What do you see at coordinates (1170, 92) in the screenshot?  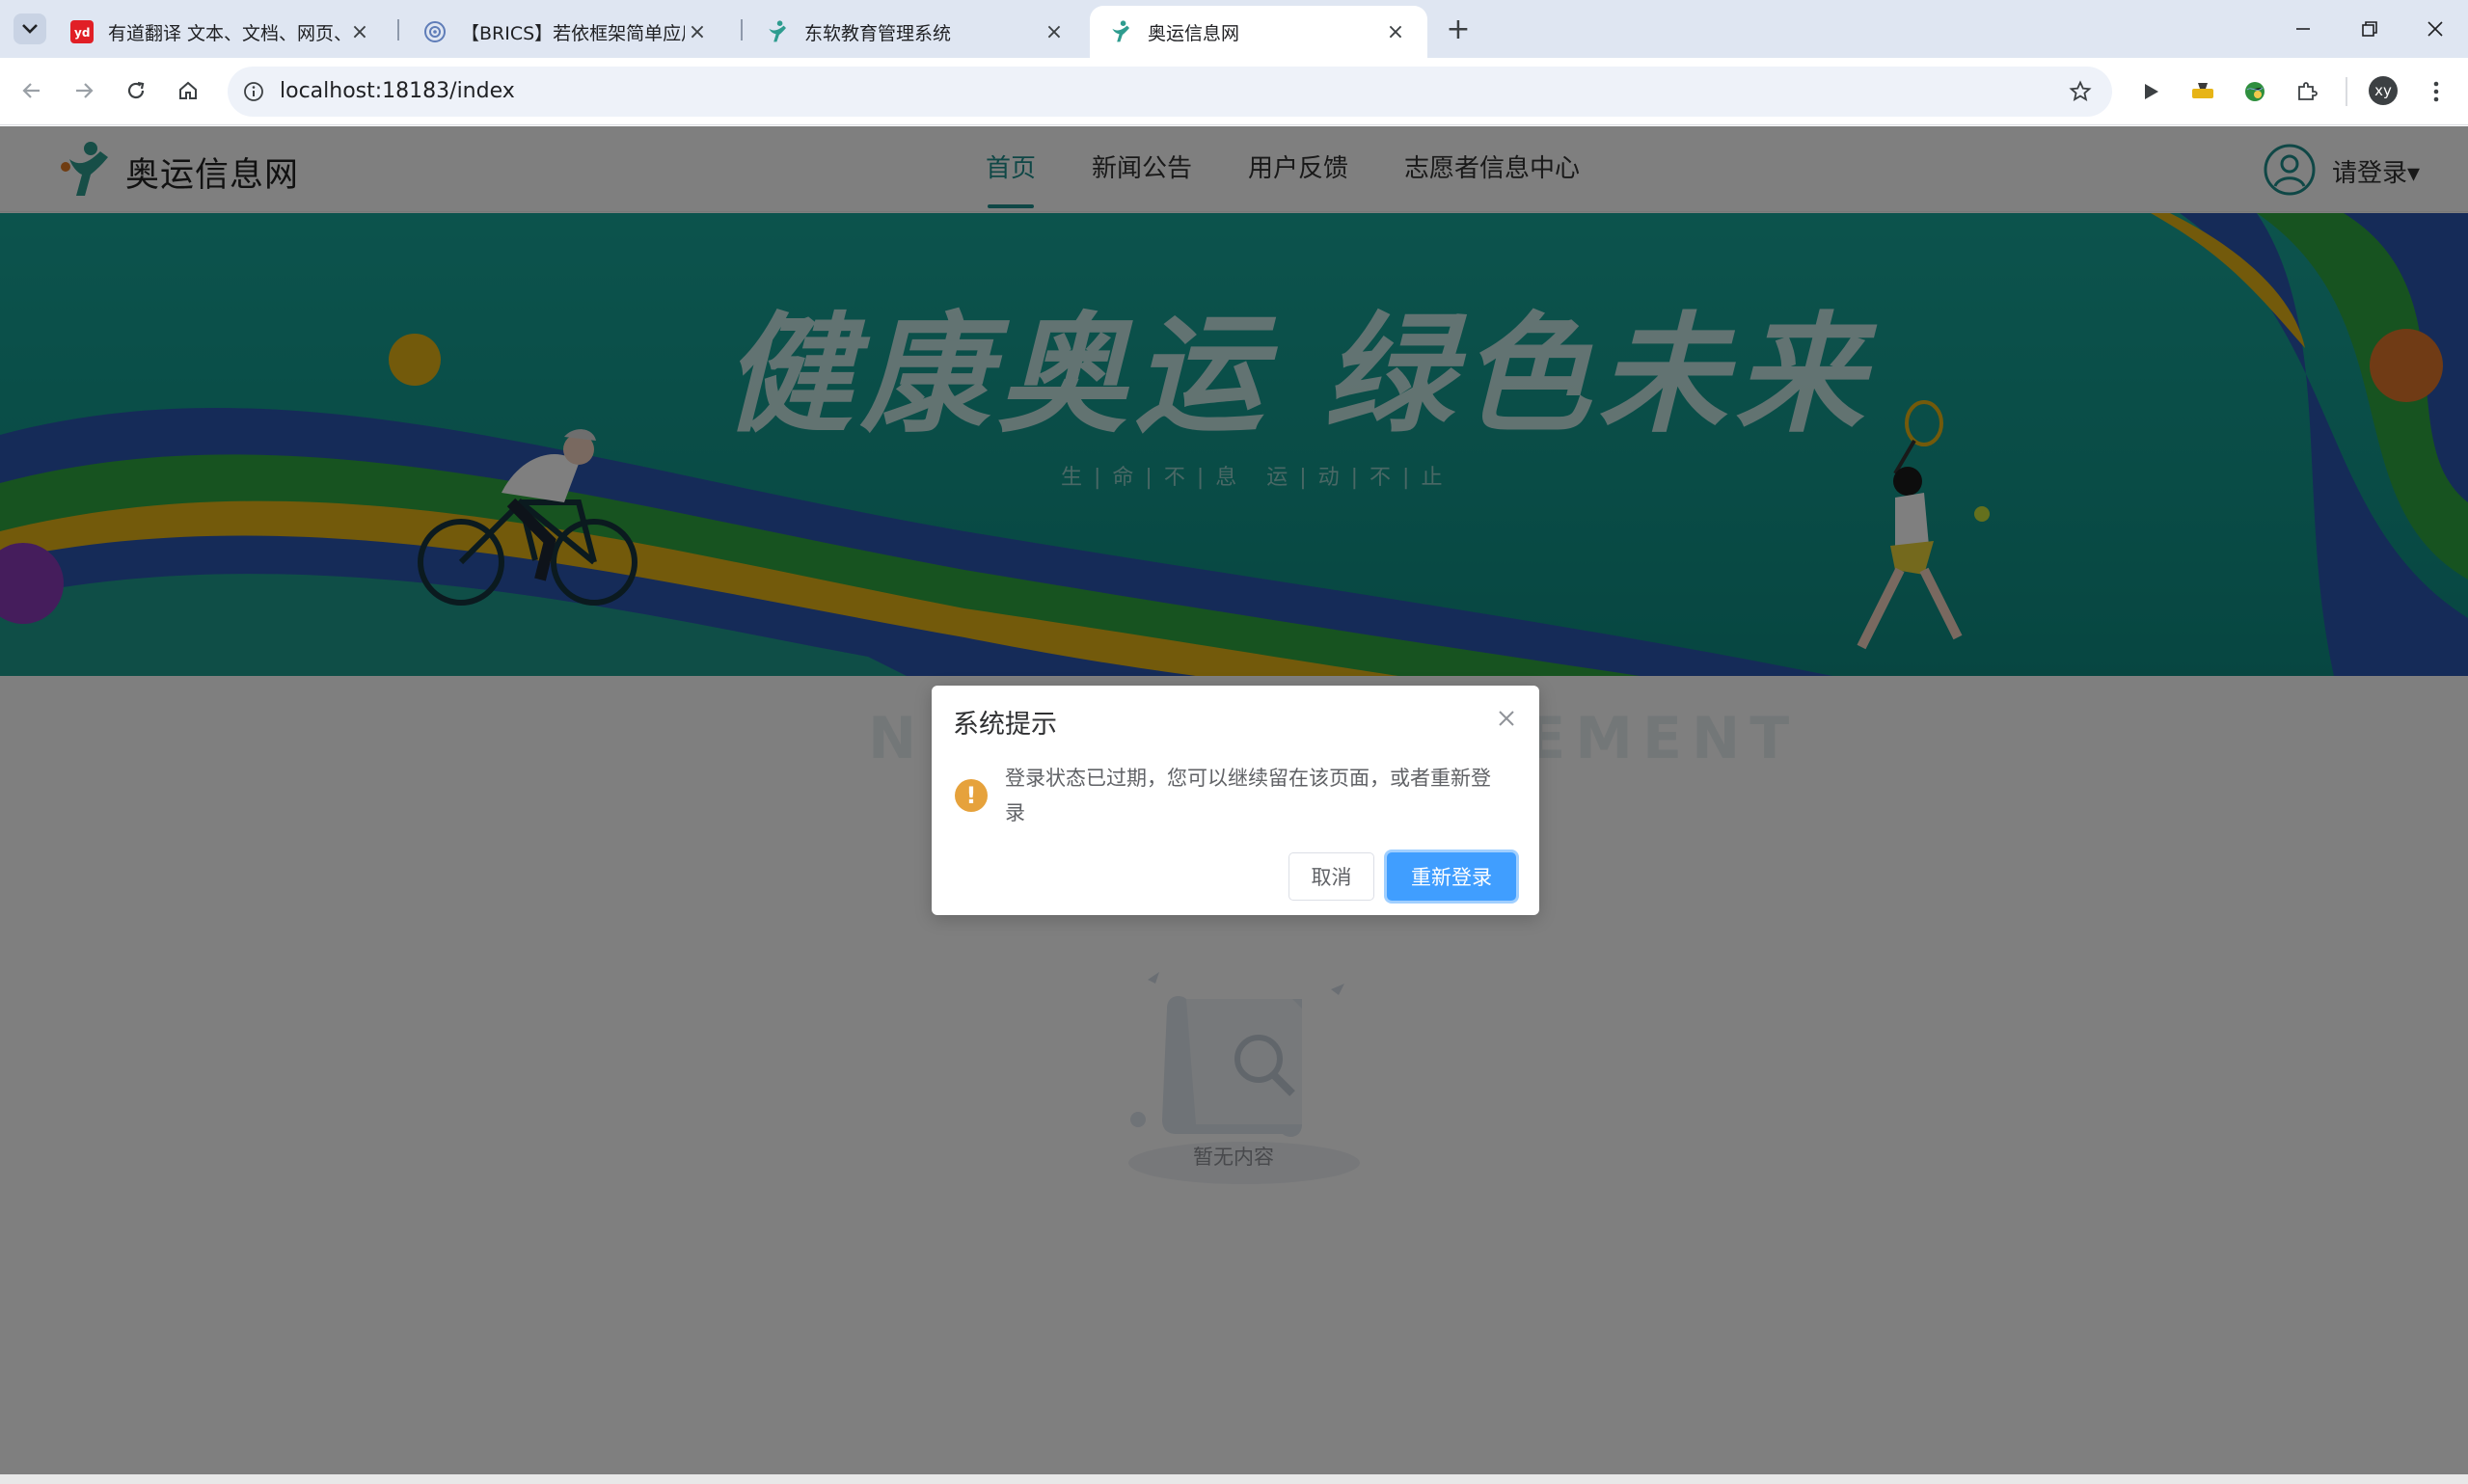 I see `address-bar: localhost:18183/index` at bounding box center [1170, 92].